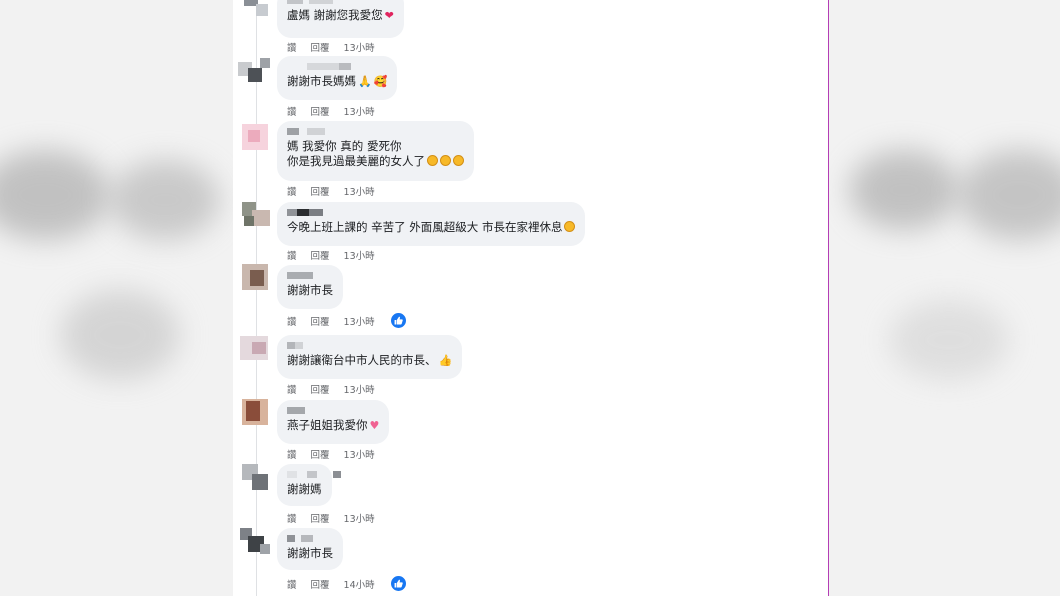  I want to click on pink-heart-icon: ♥, so click(374, 425).